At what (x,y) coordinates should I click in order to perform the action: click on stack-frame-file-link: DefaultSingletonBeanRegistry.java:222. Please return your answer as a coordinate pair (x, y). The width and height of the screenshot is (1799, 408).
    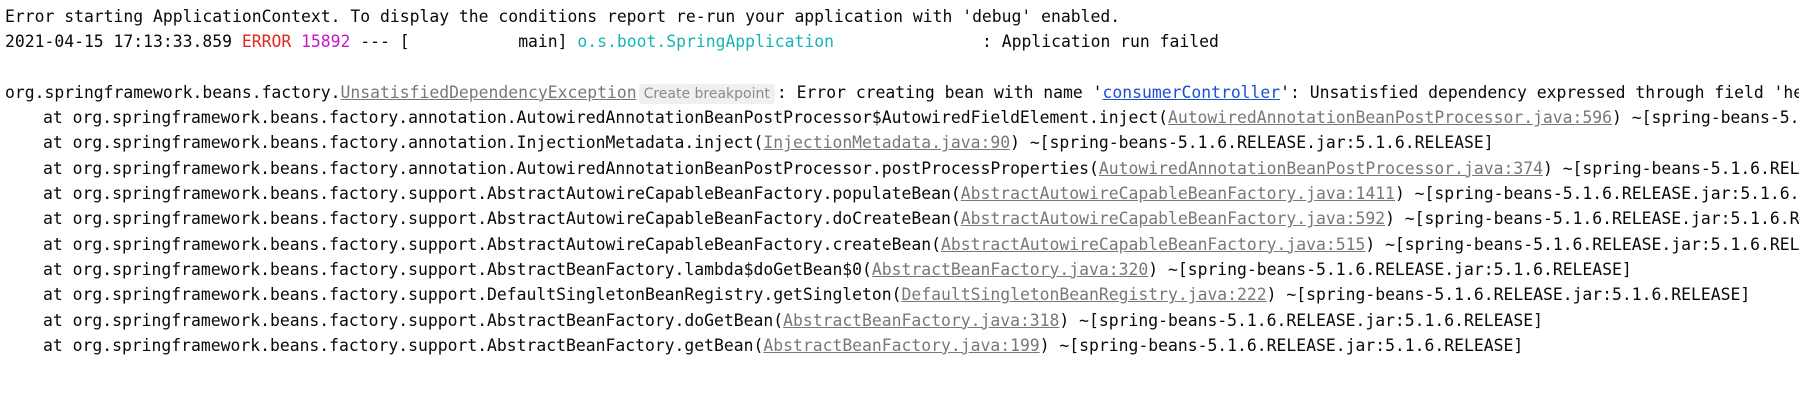
    Looking at the image, I should click on (1084, 294).